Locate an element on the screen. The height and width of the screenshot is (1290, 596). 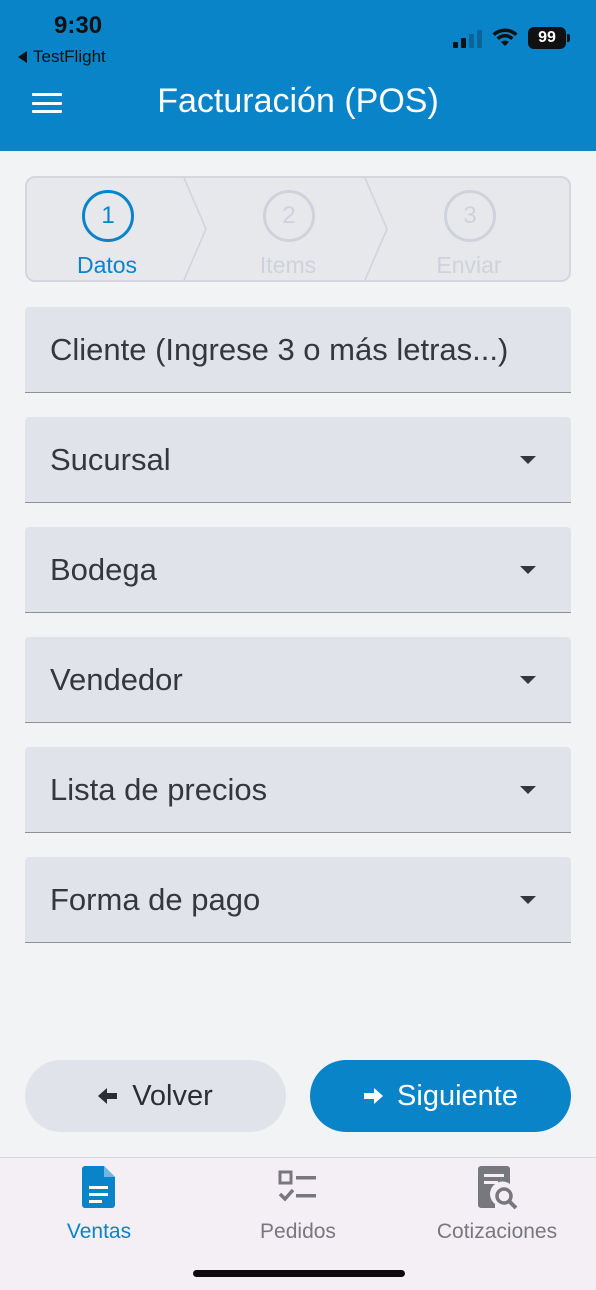
nav-pedidos: Pedidos is located at coordinates (298, 1204).